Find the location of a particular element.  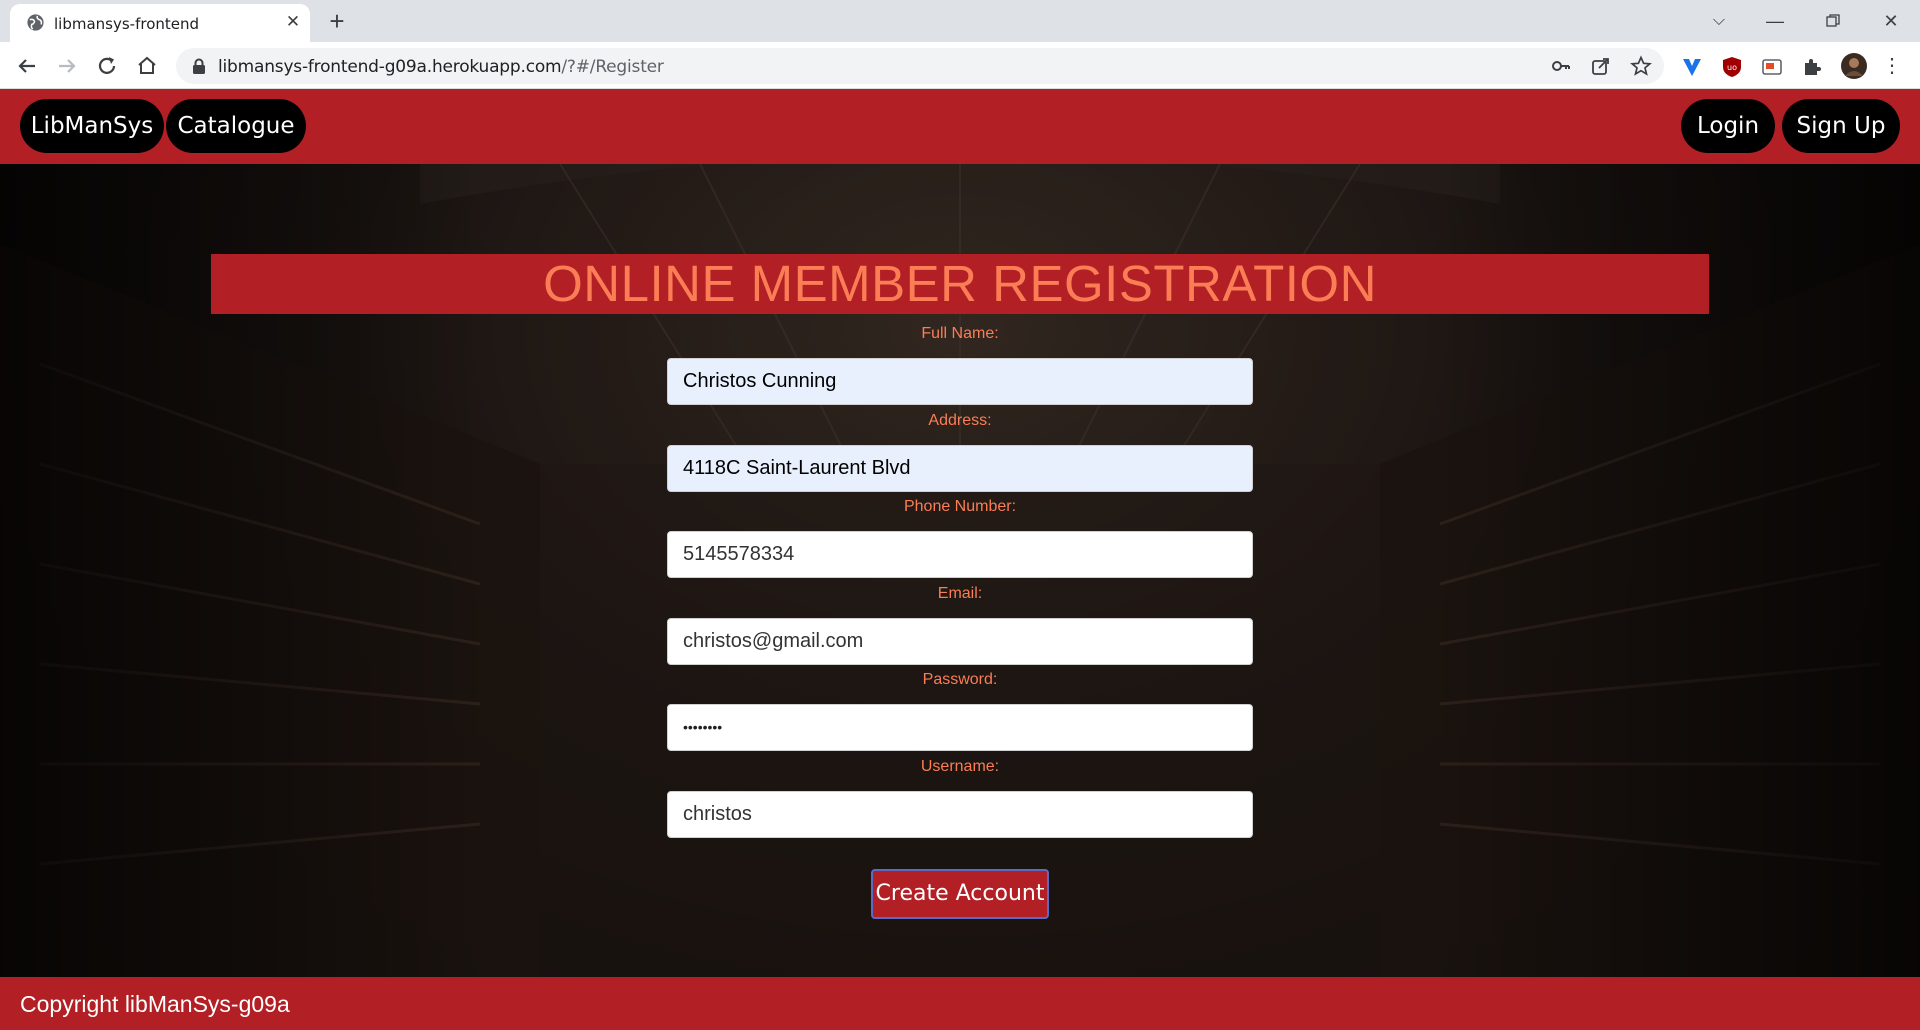

login-link: Login is located at coordinates (1728, 126).